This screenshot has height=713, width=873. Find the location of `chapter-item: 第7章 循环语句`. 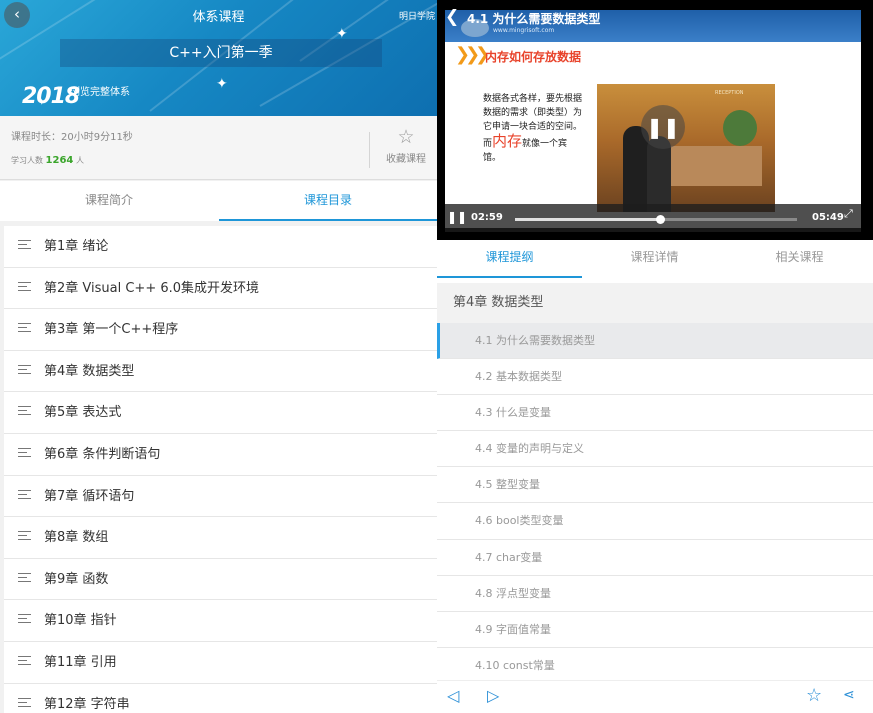

chapter-item: 第7章 循环语句 is located at coordinates (220, 496).